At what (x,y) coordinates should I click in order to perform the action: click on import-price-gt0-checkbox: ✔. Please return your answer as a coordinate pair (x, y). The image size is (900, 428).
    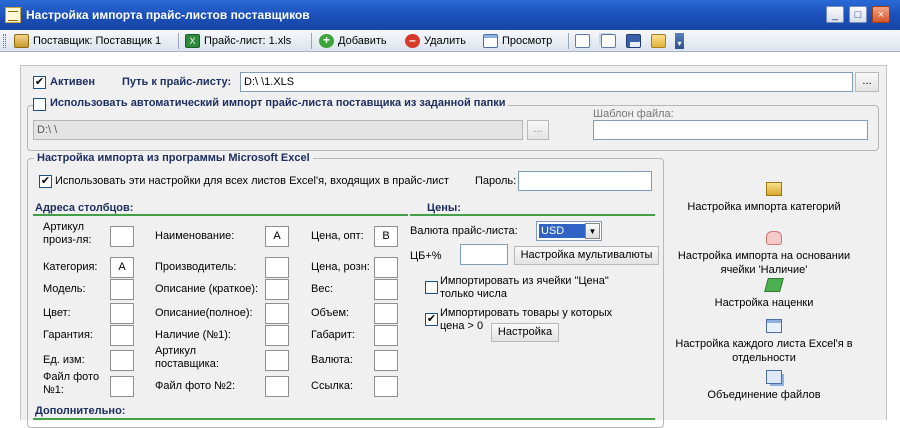
    Looking at the image, I should click on (431, 319).